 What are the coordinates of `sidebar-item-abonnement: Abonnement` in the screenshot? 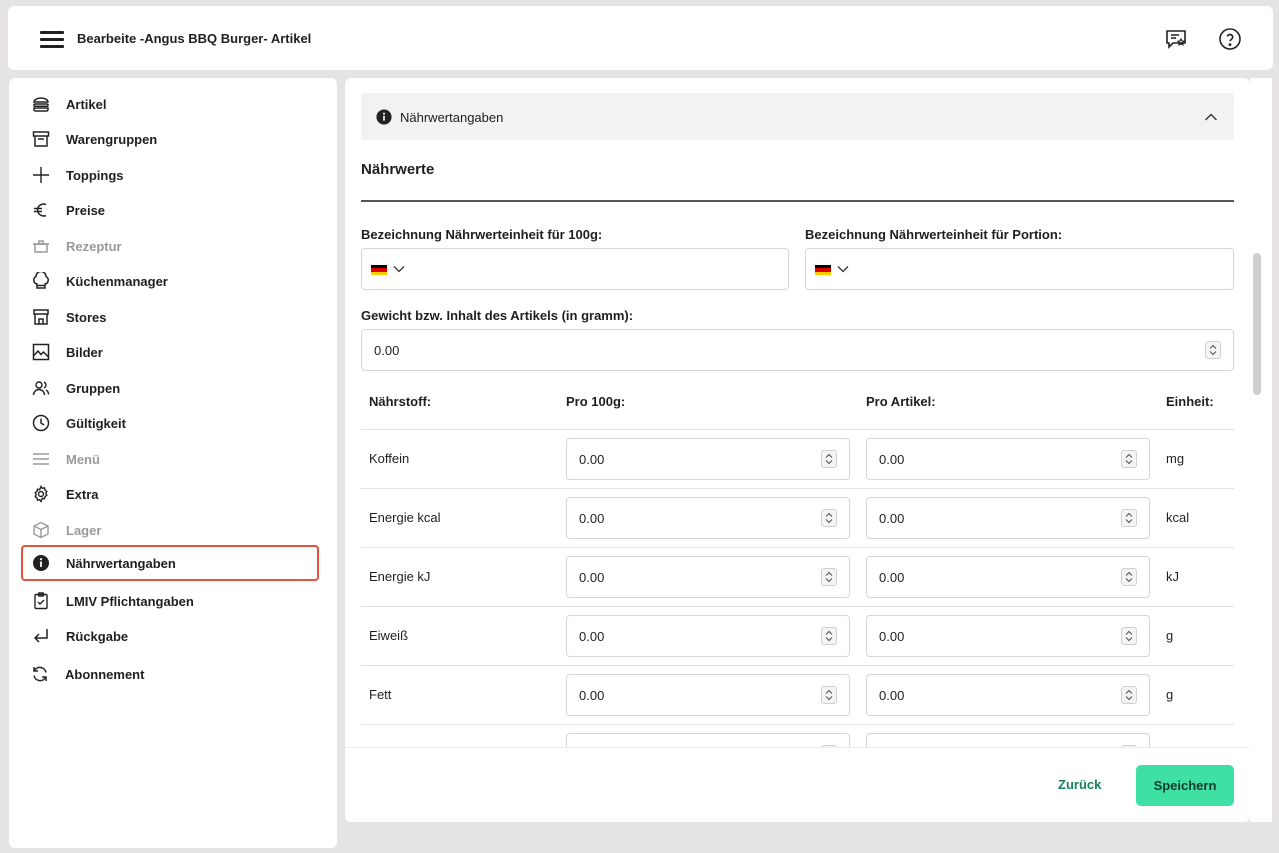 It's located at (170, 674).